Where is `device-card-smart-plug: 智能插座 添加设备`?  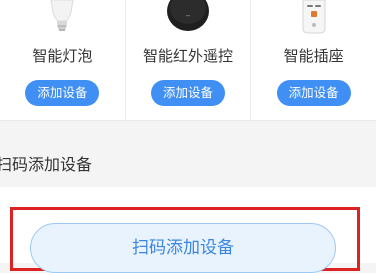
device-card-smart-plug: 智能插座 添加设备 is located at coordinates (313, 60).